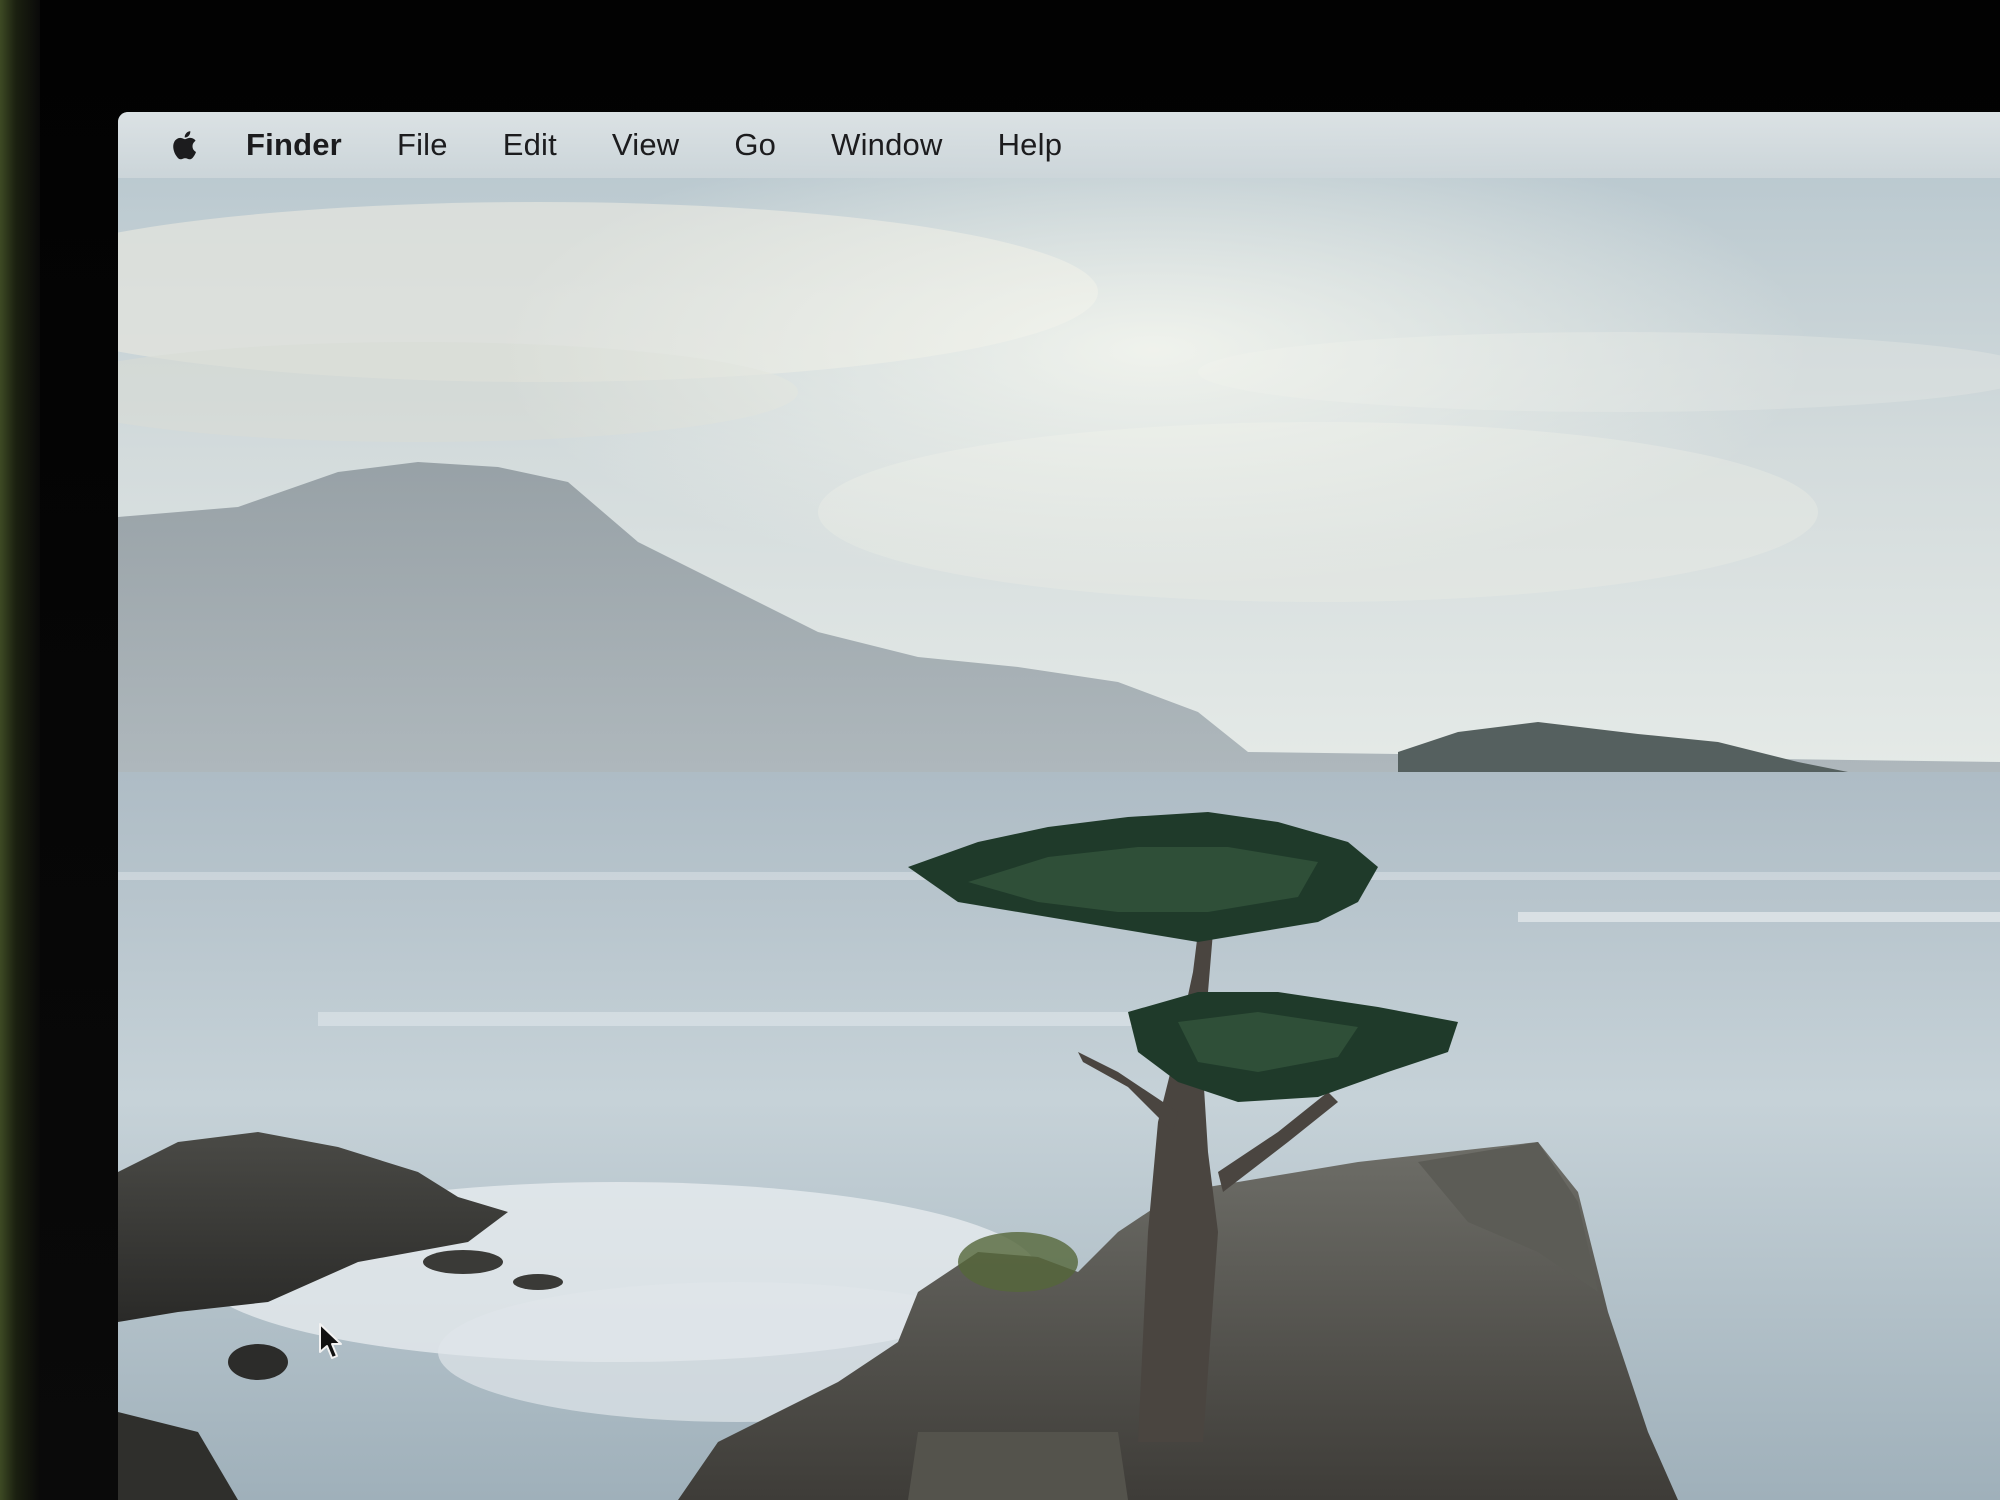  I want to click on bezel-edge, so click(20, 750).